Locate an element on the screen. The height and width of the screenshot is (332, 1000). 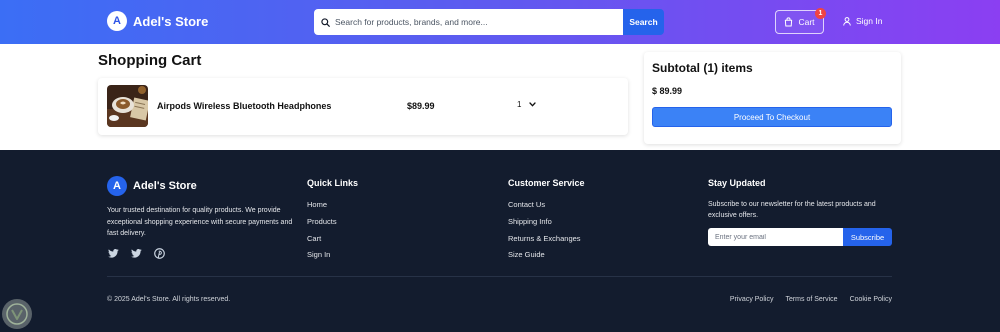
chevron-down-icon is located at coordinates (533, 104).